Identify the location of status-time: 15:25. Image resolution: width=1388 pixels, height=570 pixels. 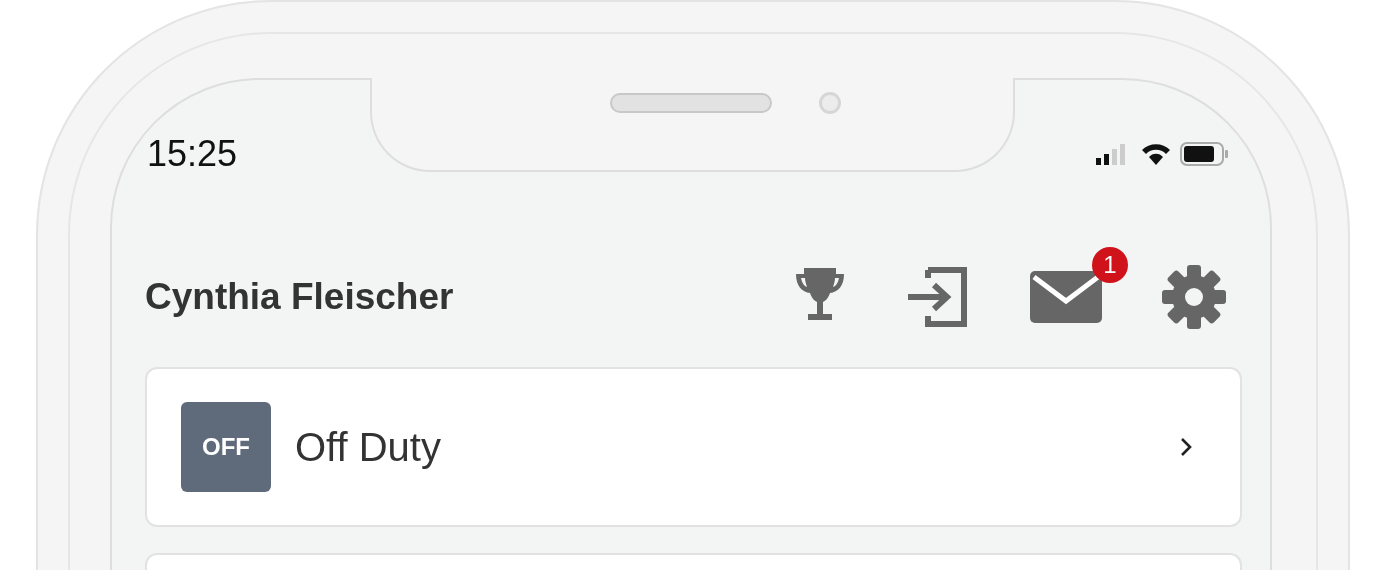
(192, 154).